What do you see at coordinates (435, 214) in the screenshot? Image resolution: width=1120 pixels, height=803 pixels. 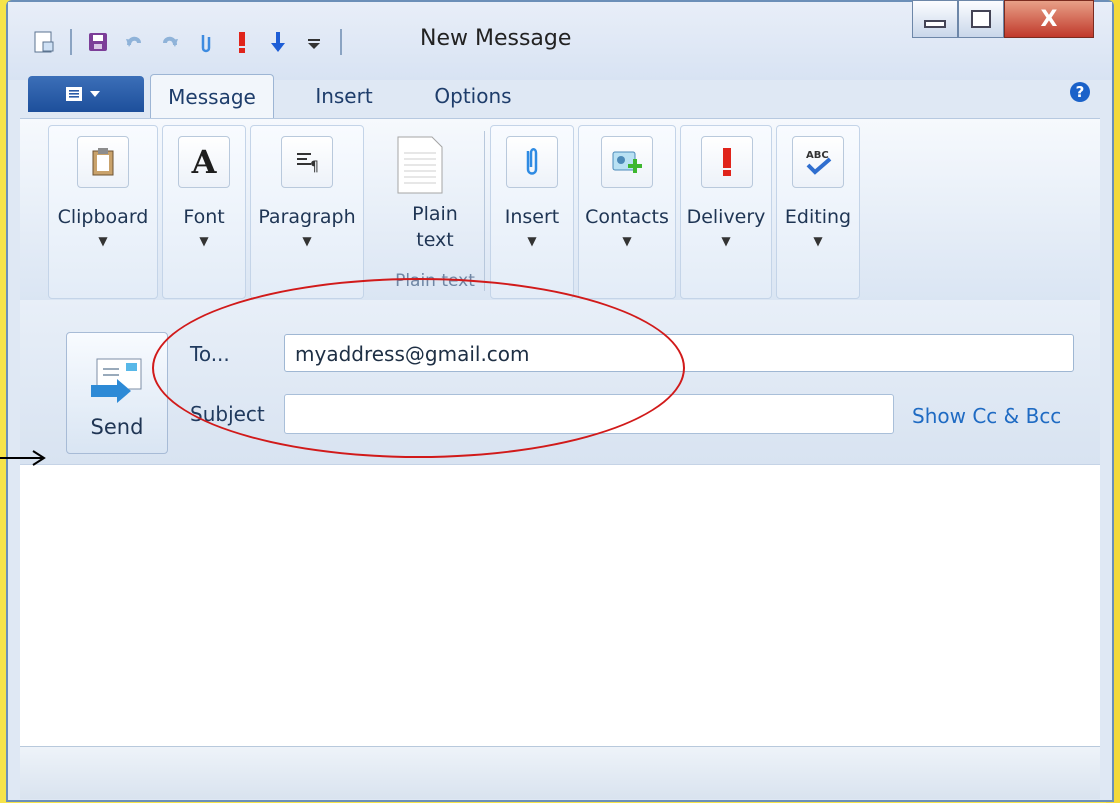 I see `plain-text-label-line1: Plain` at bounding box center [435, 214].